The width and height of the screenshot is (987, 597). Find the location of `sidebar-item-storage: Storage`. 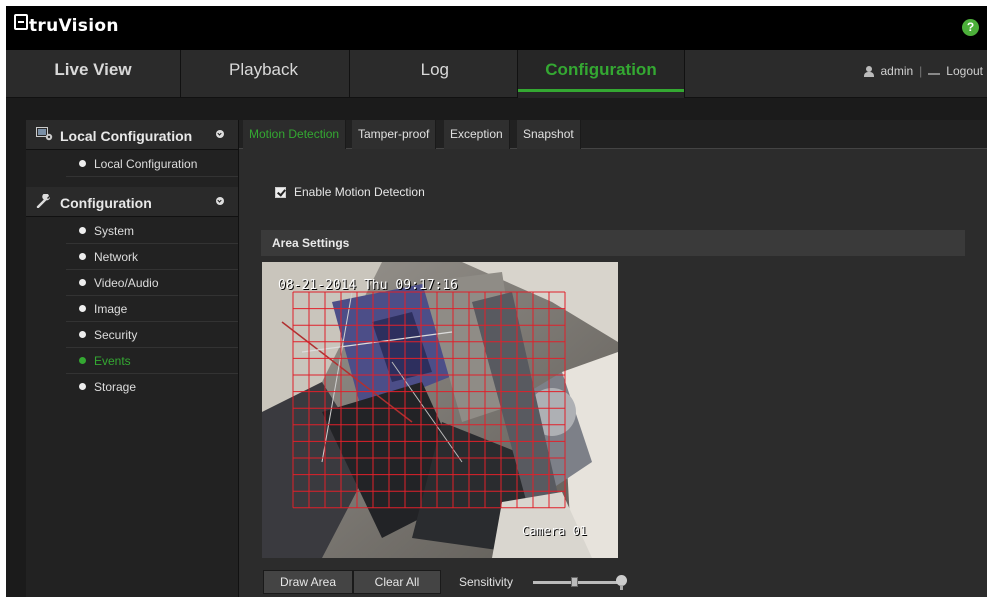

sidebar-item-storage: Storage is located at coordinates (152, 387).